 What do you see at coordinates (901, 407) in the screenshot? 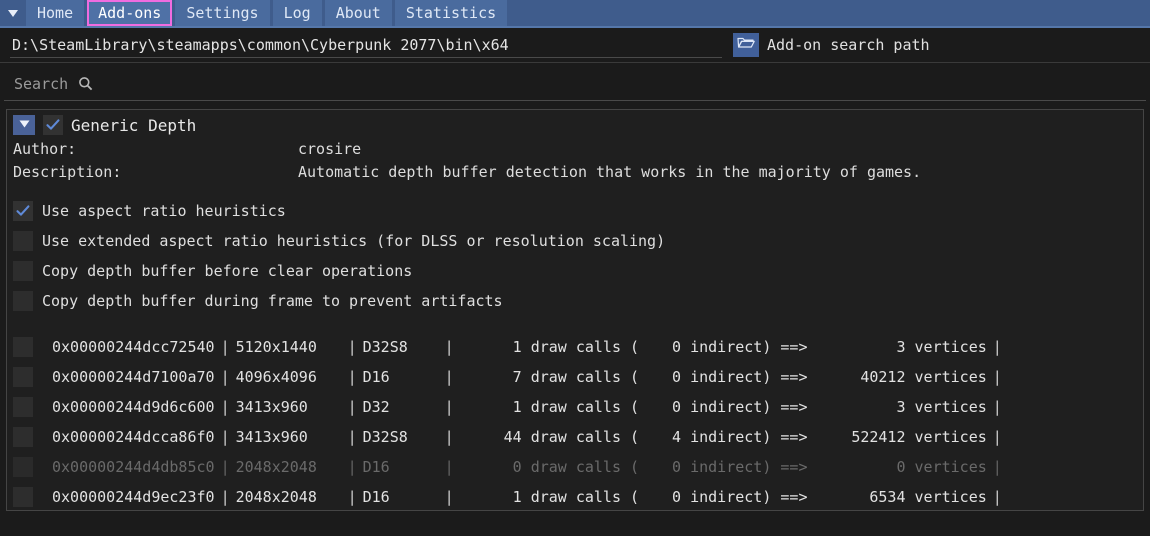
I see `buffer-vertices: 3` at bounding box center [901, 407].